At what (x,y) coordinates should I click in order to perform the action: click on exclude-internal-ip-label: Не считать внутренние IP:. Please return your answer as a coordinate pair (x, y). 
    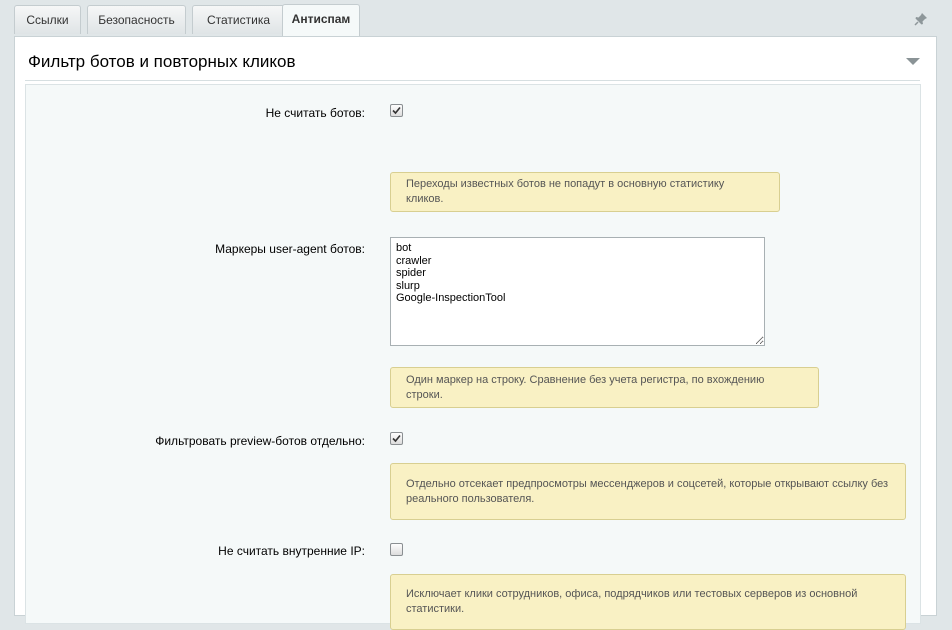
    Looking at the image, I should click on (291, 551).